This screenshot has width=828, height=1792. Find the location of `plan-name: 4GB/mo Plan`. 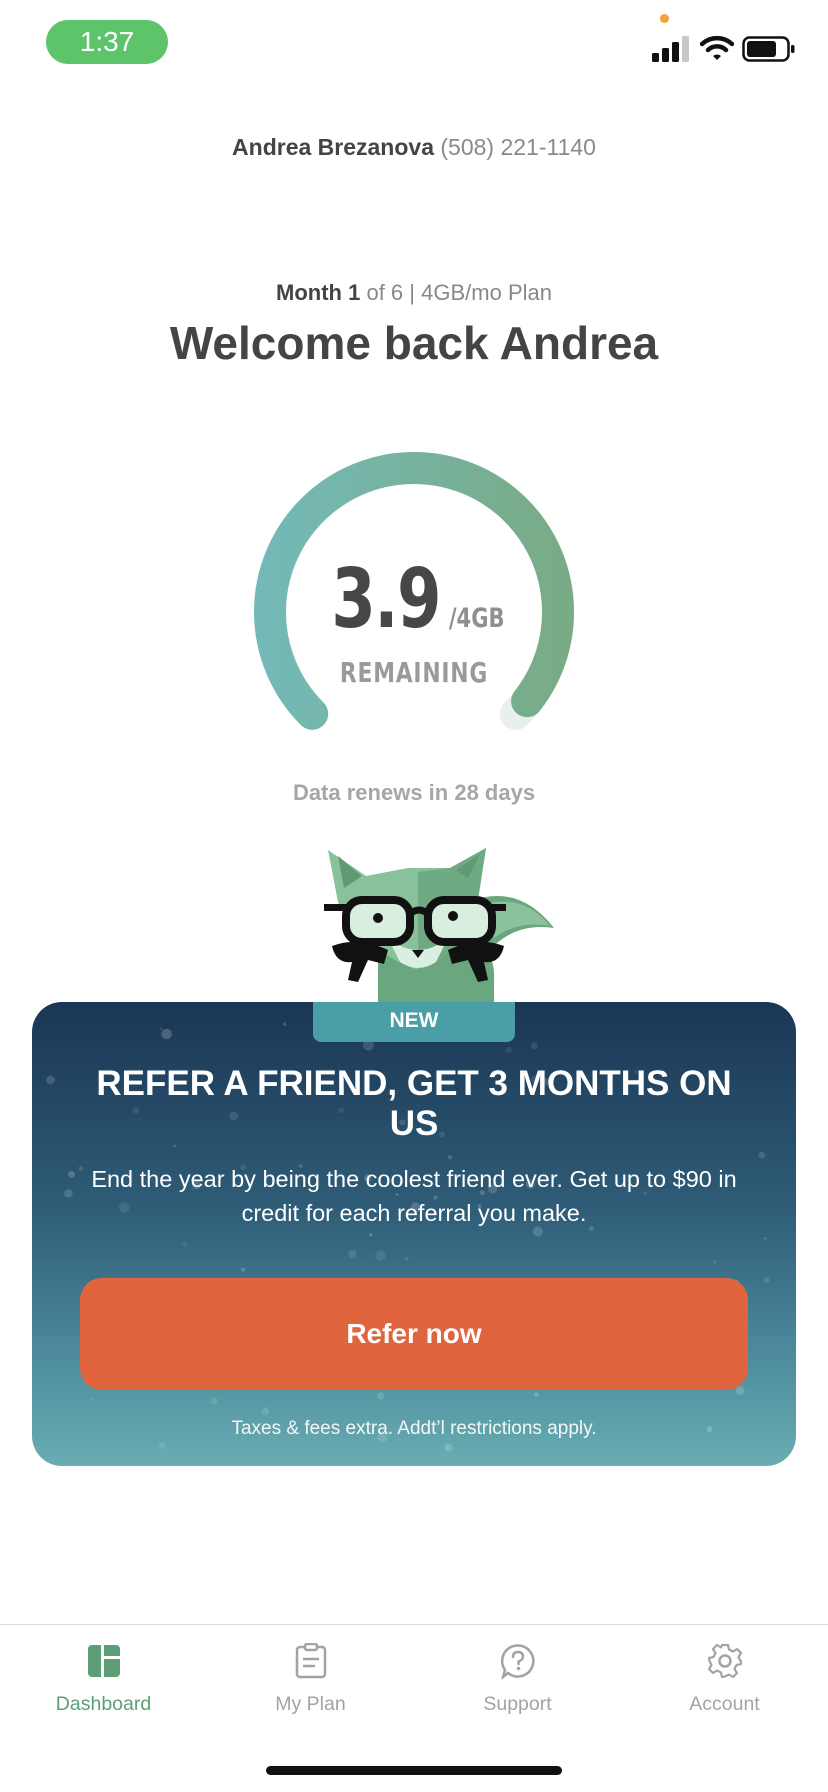

plan-name: 4GB/mo Plan is located at coordinates (486, 292).